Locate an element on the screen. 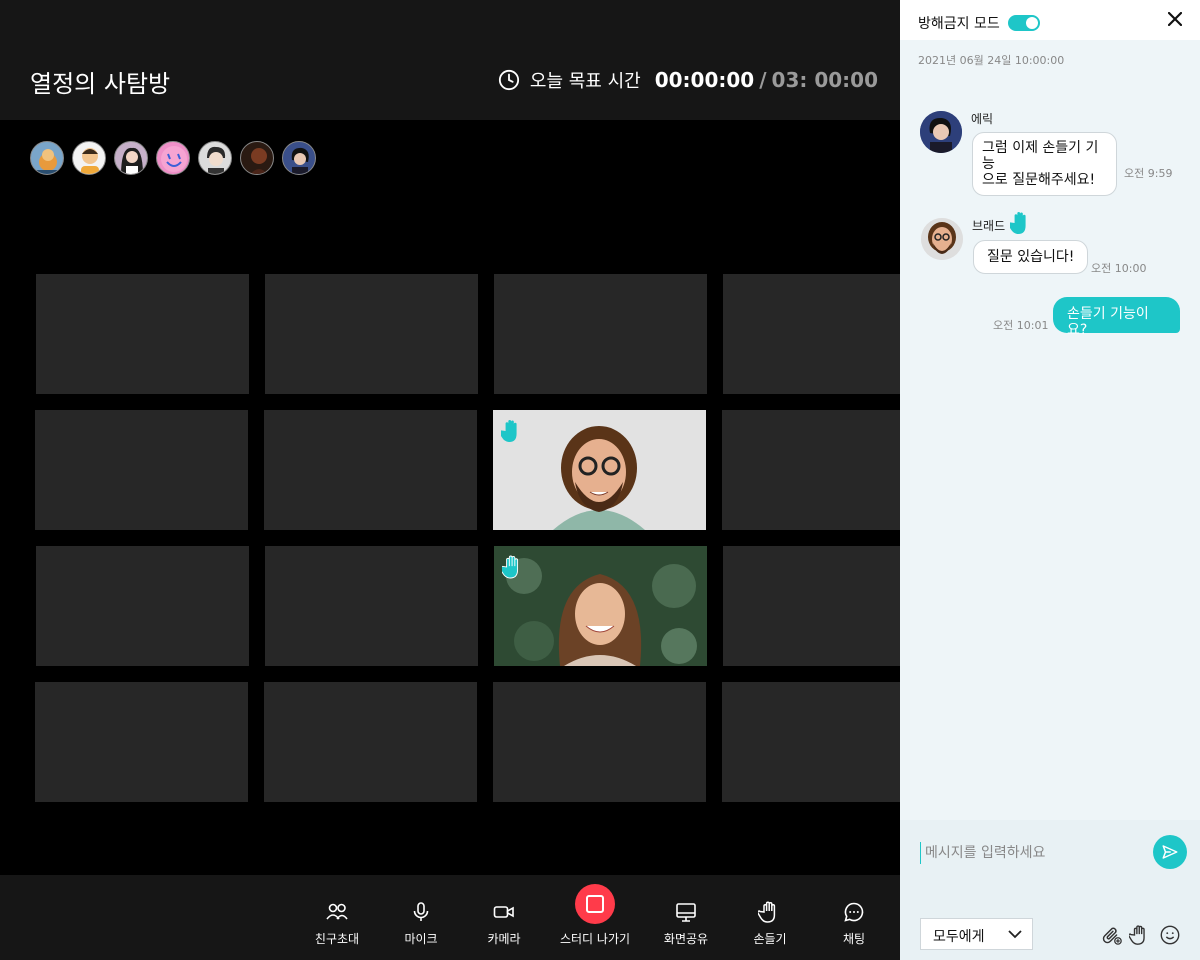 The width and height of the screenshot is (1200, 960). message-bubble: 질문 있습니다! is located at coordinates (1031, 257).